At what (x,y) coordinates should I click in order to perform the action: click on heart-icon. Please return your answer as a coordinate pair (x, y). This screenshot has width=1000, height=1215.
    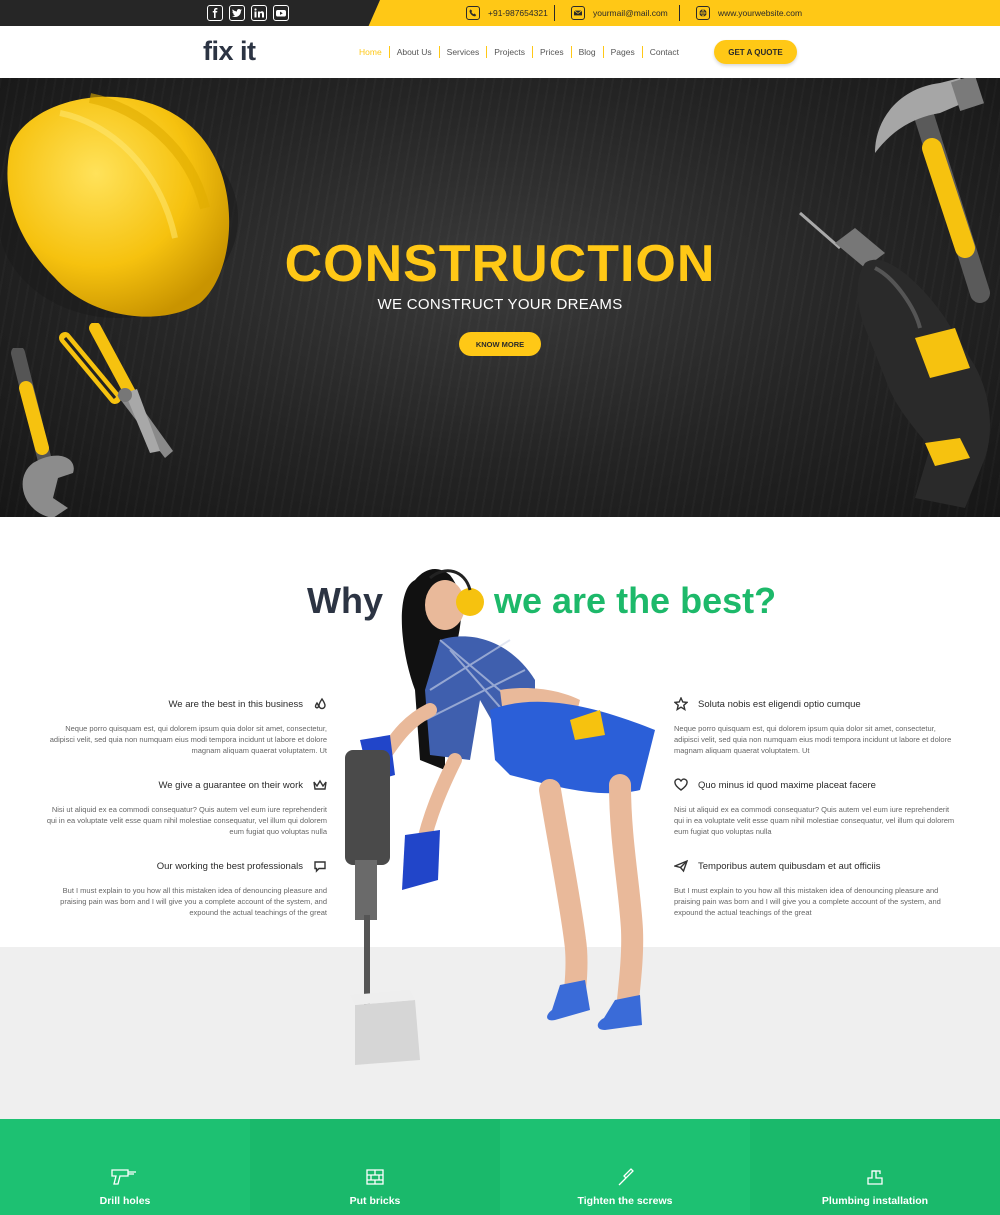
    Looking at the image, I should click on (681, 785).